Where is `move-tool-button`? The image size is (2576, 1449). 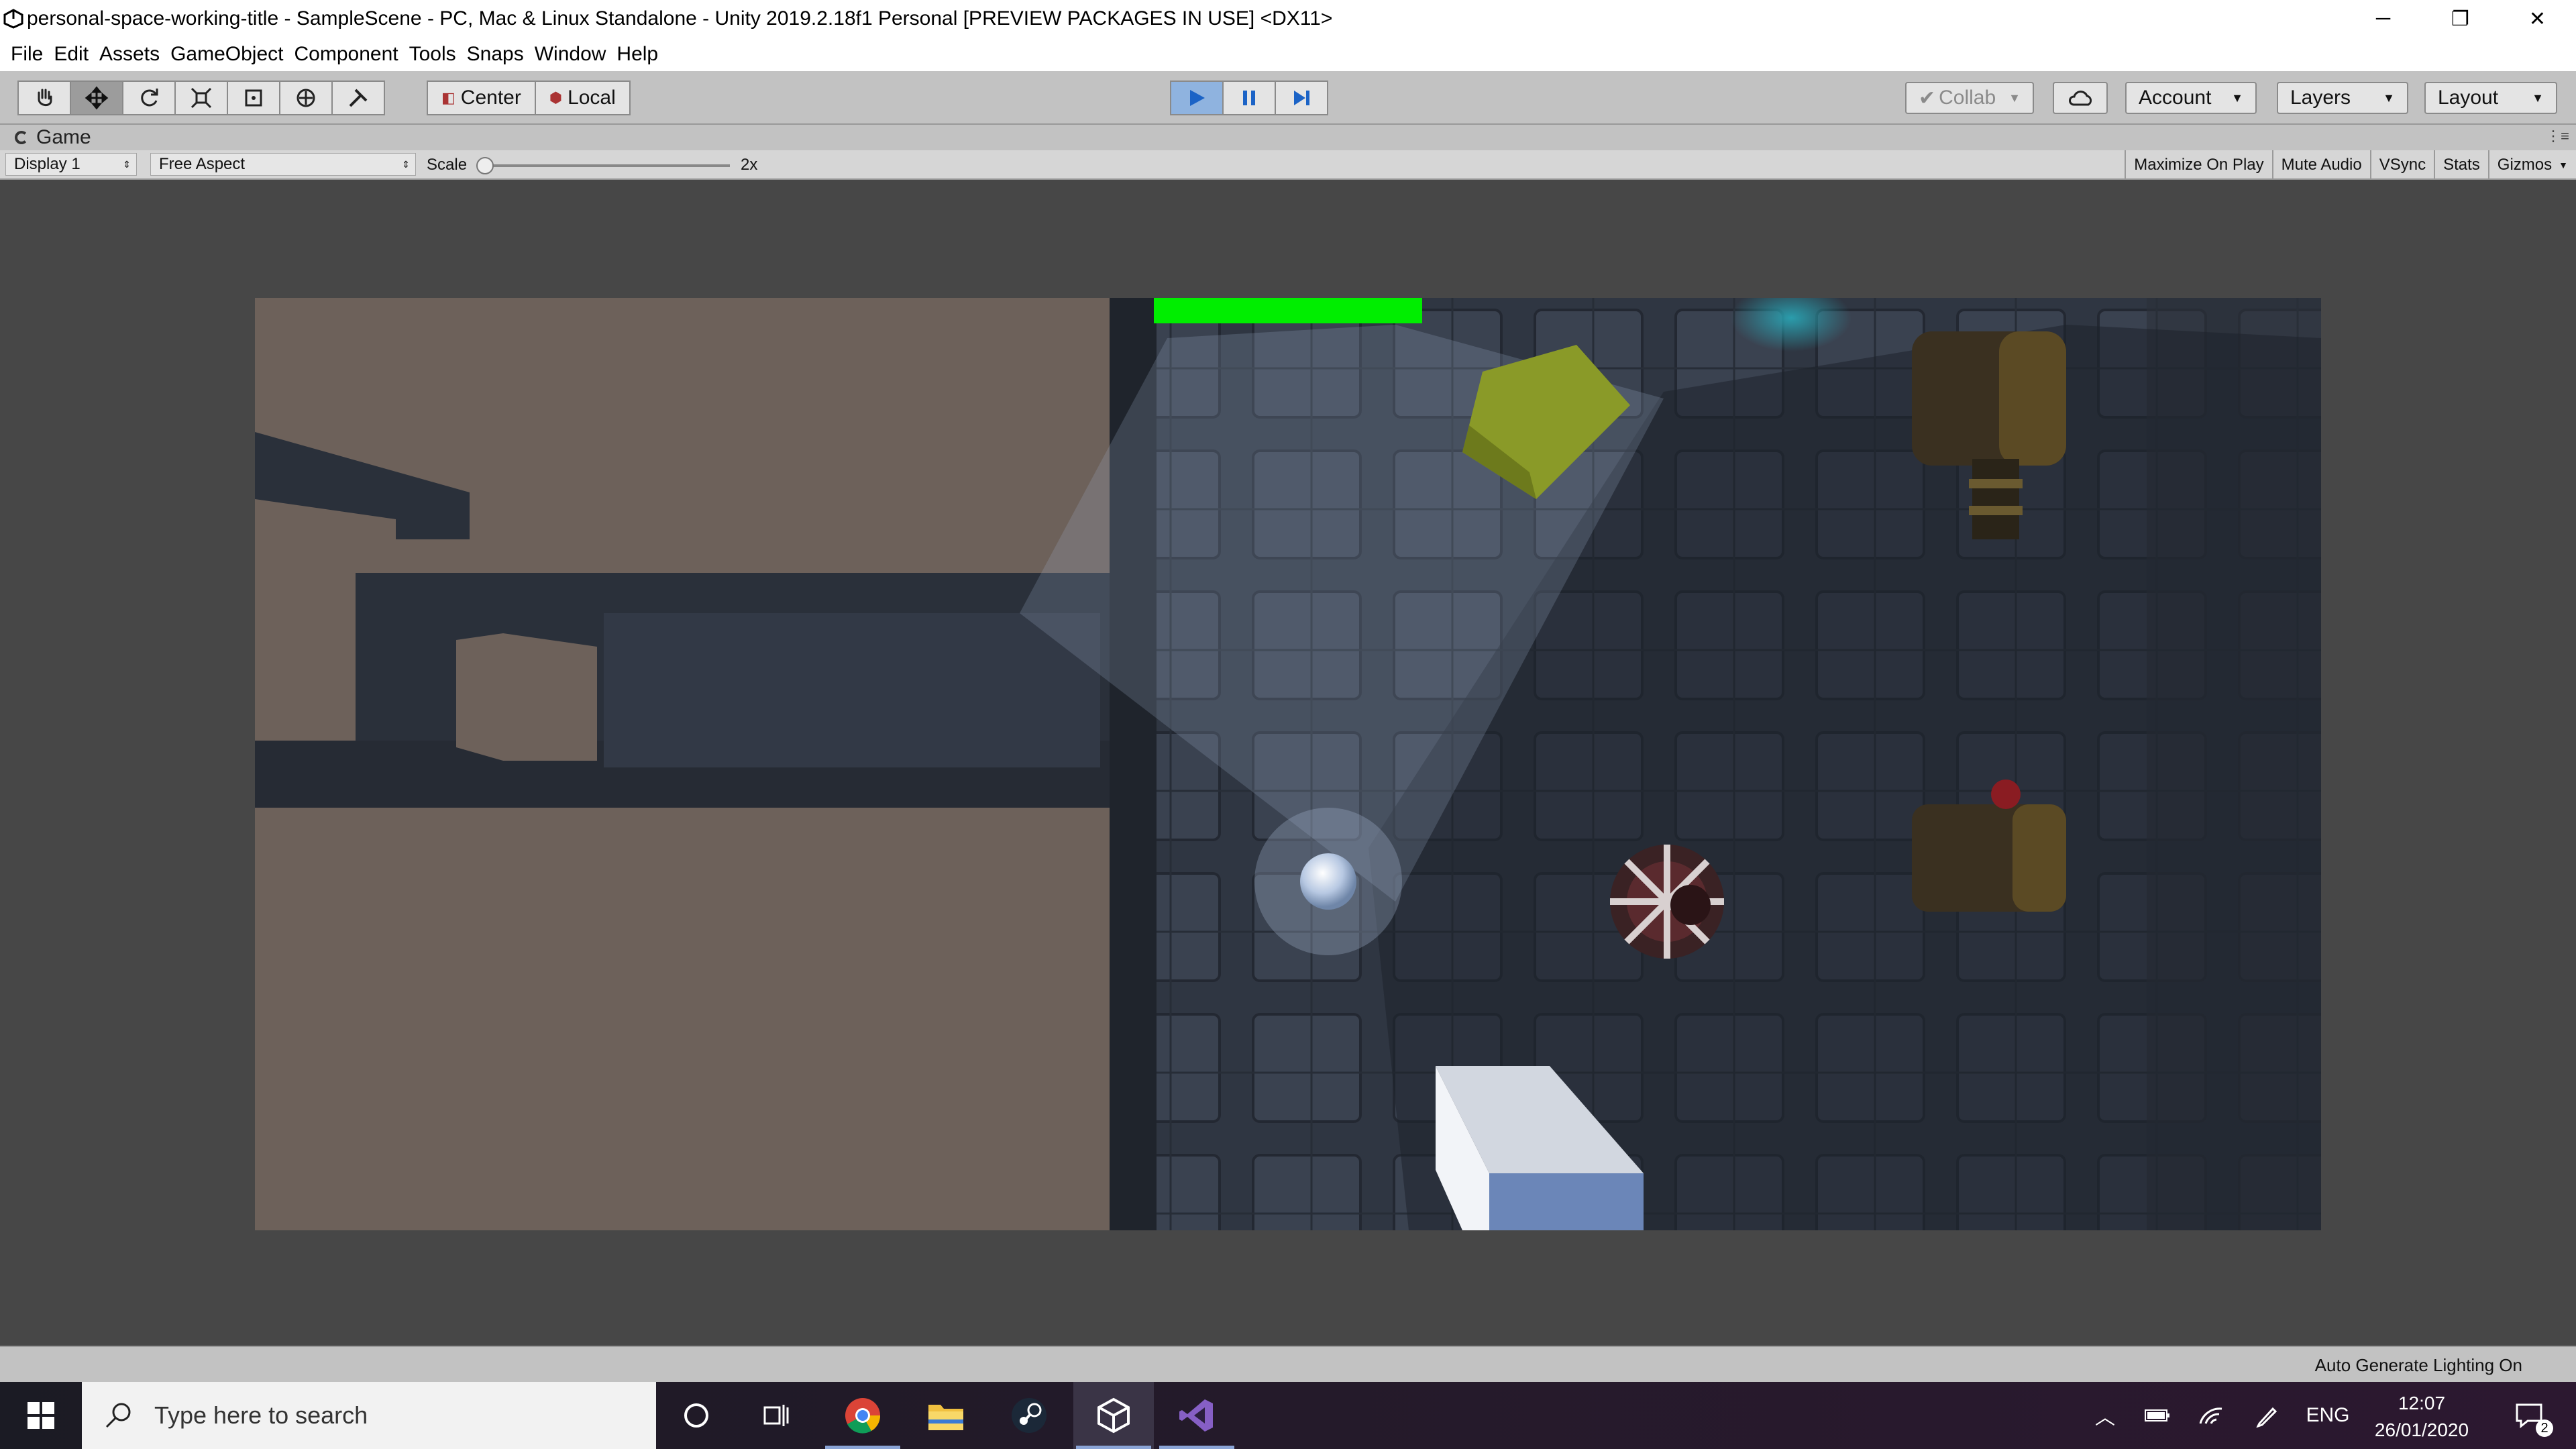
move-tool-button is located at coordinates (96, 97).